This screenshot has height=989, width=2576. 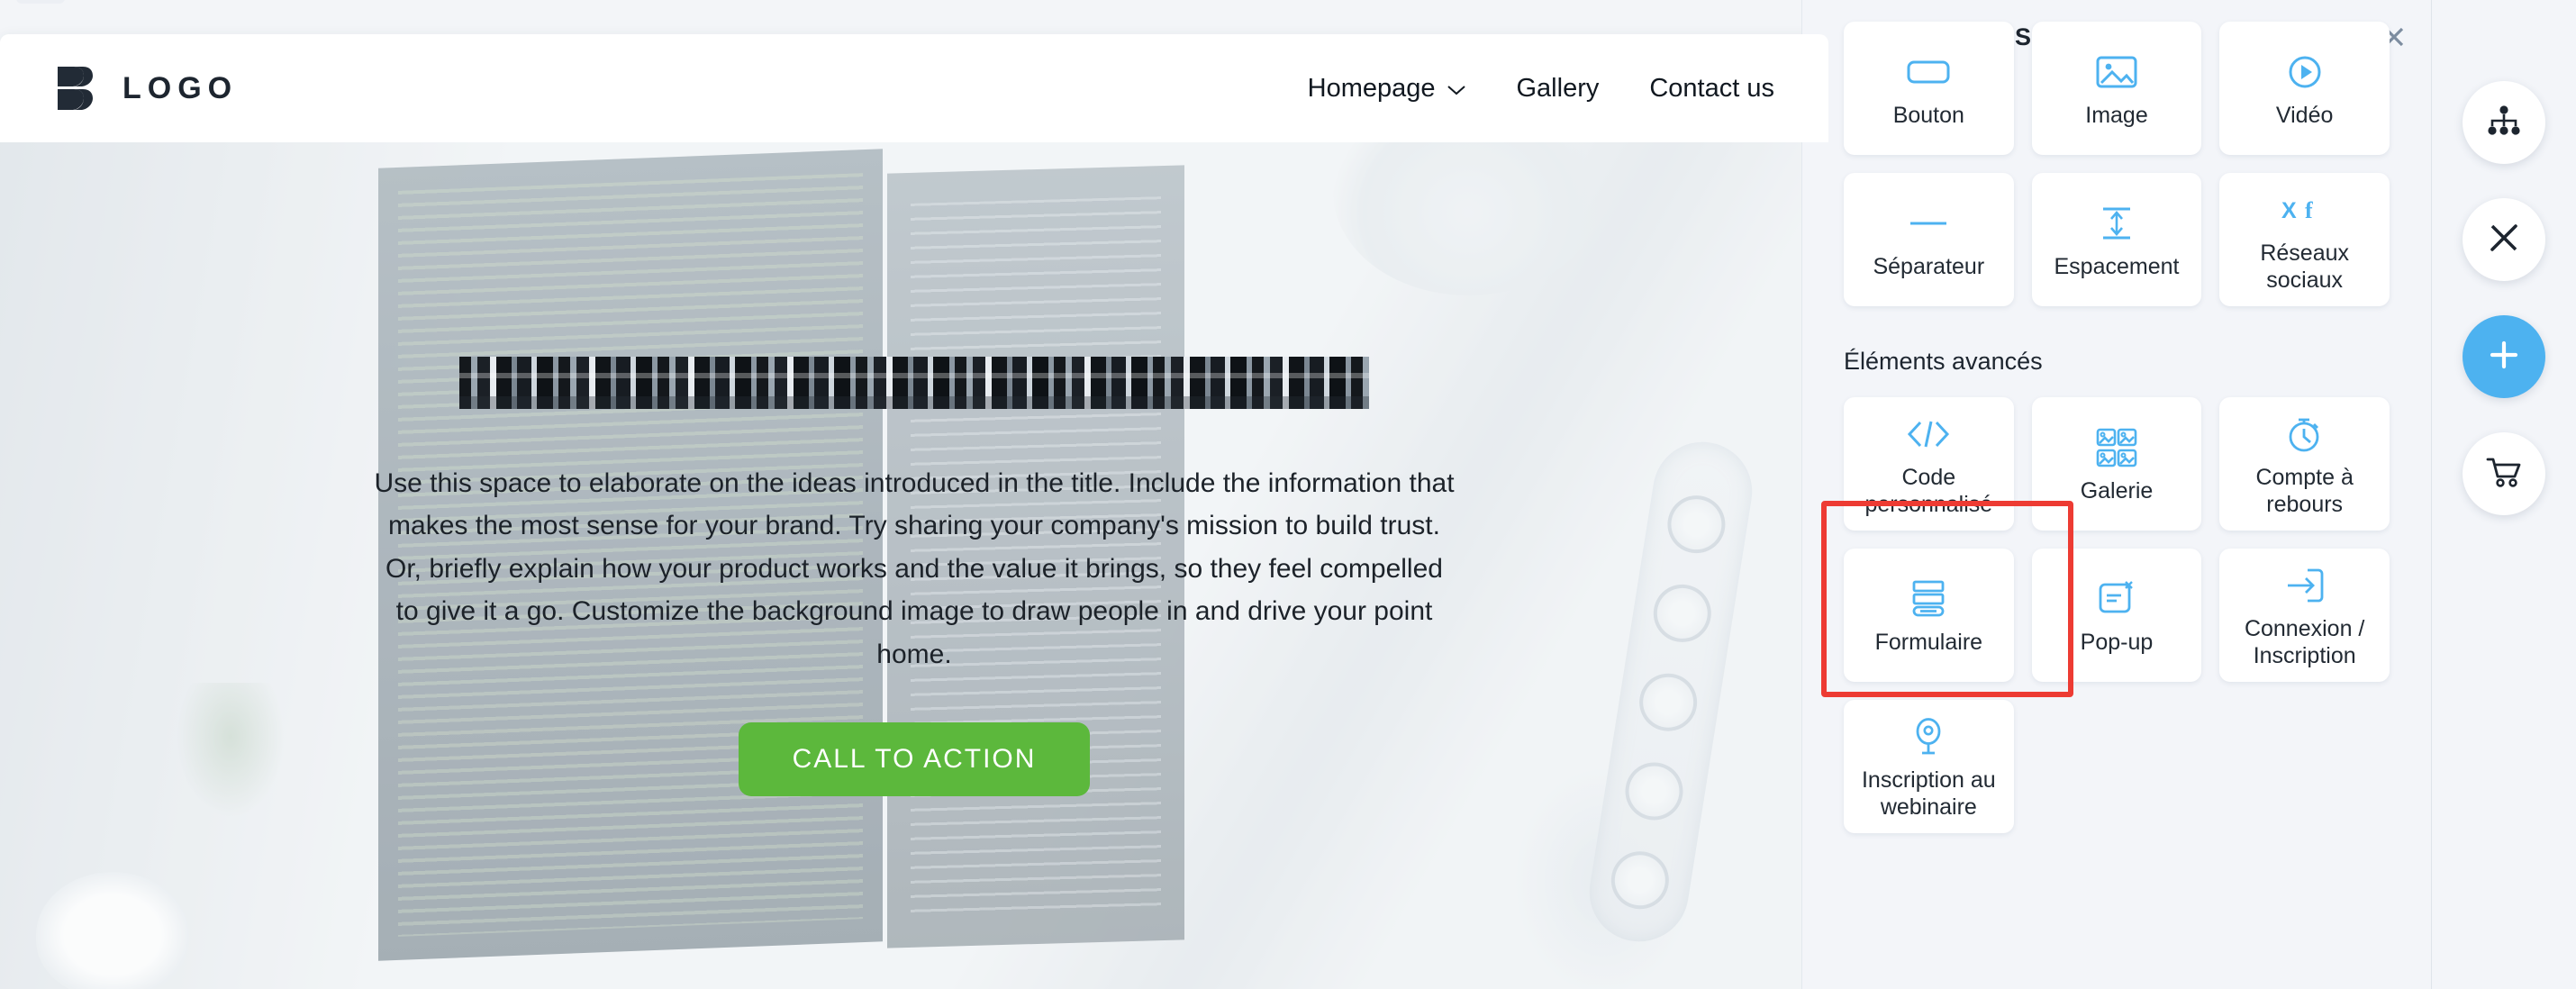 I want to click on cart-icon, so click(x=2504, y=474).